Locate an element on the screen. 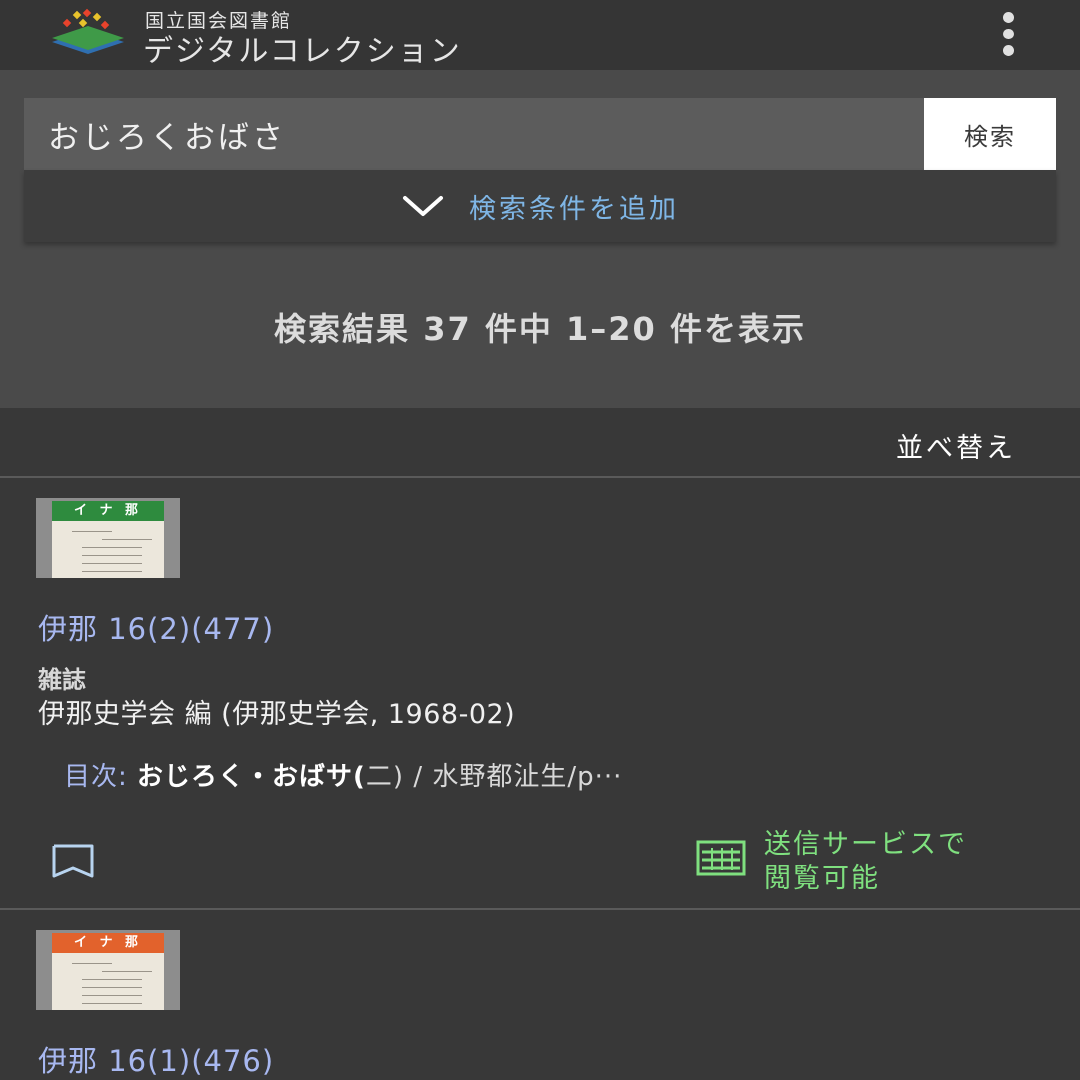 This screenshot has width=1080, height=1080. toc-highlight: おじろく・おばサ( is located at coordinates (251, 777).